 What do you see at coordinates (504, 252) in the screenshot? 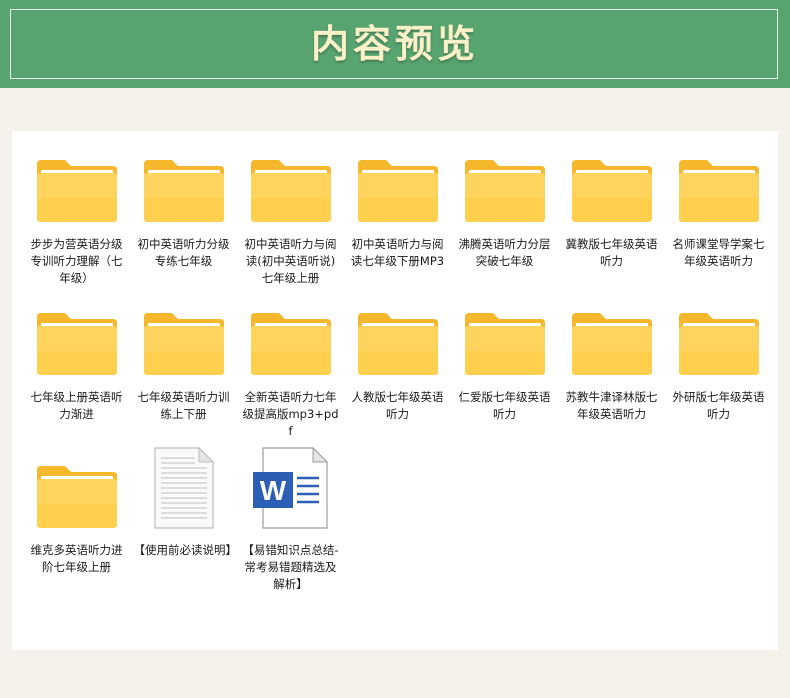
I see `file-label: 沸腾英语听力分层突破七年级` at bounding box center [504, 252].